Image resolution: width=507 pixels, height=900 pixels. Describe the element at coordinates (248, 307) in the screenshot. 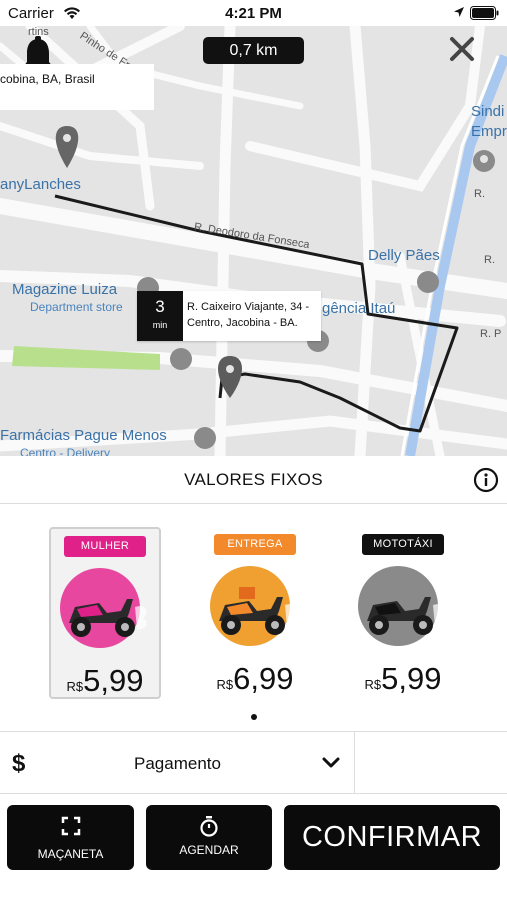

I see `eta-address-line1: R. Caixeiro Viajante, 34 -` at that location.